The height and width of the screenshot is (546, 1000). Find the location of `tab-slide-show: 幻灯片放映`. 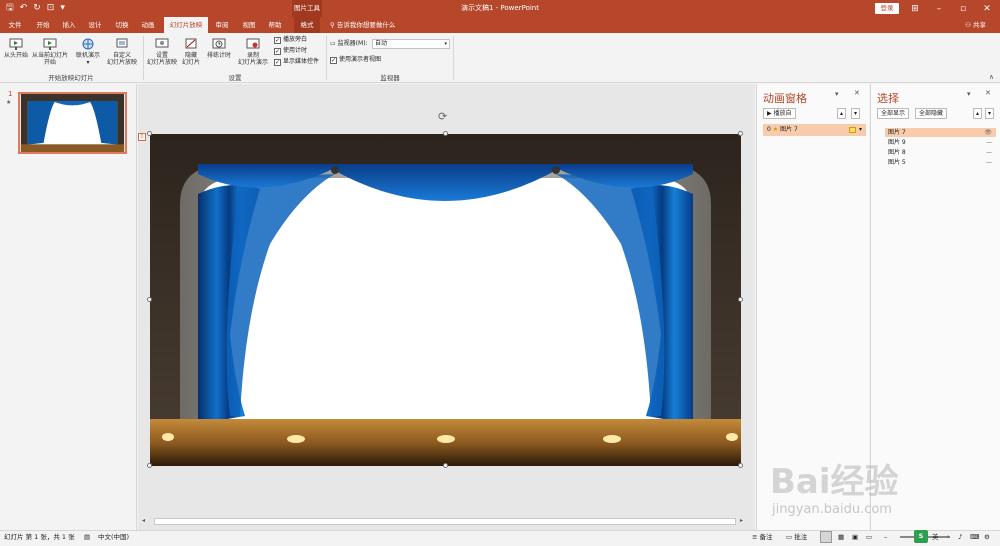

tab-slide-show: 幻灯片放映 is located at coordinates (186, 25).